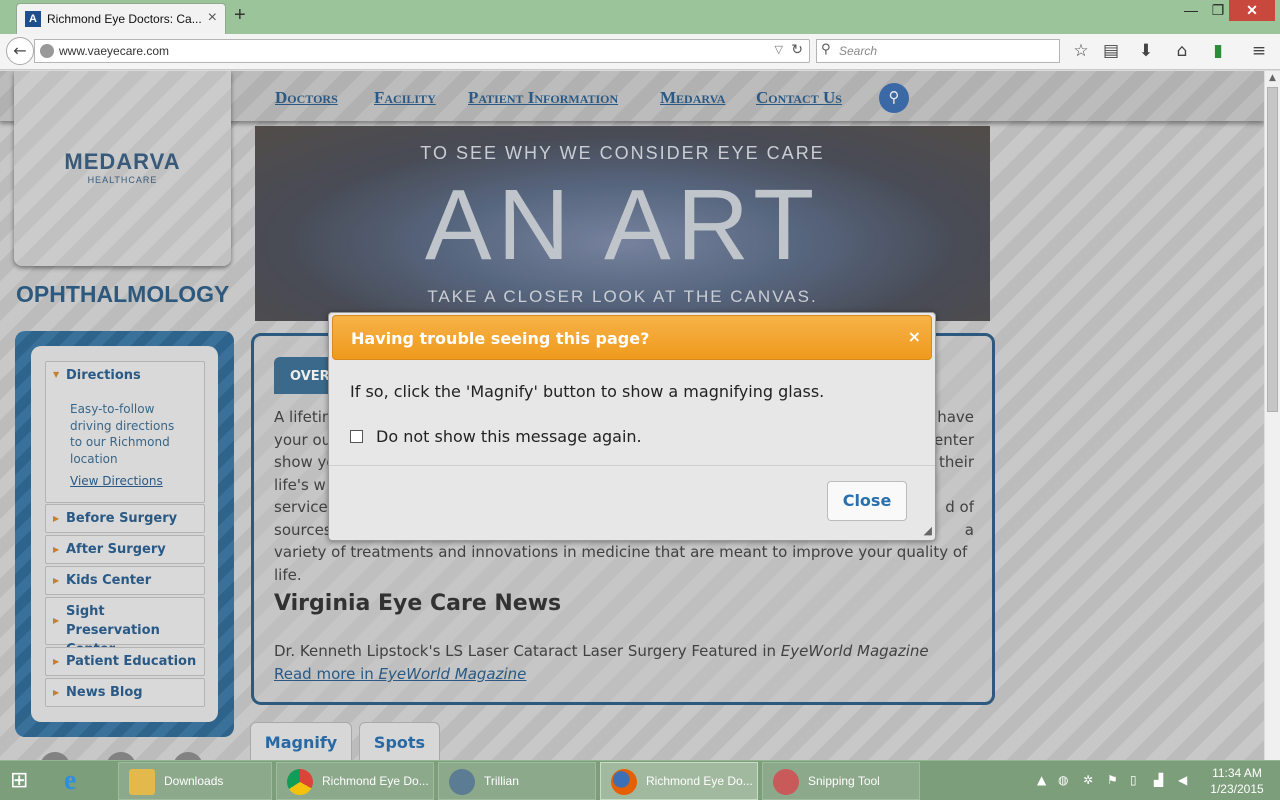 This screenshot has width=1280, height=800. I want to click on addon-icon: ▮, so click(1218, 51).